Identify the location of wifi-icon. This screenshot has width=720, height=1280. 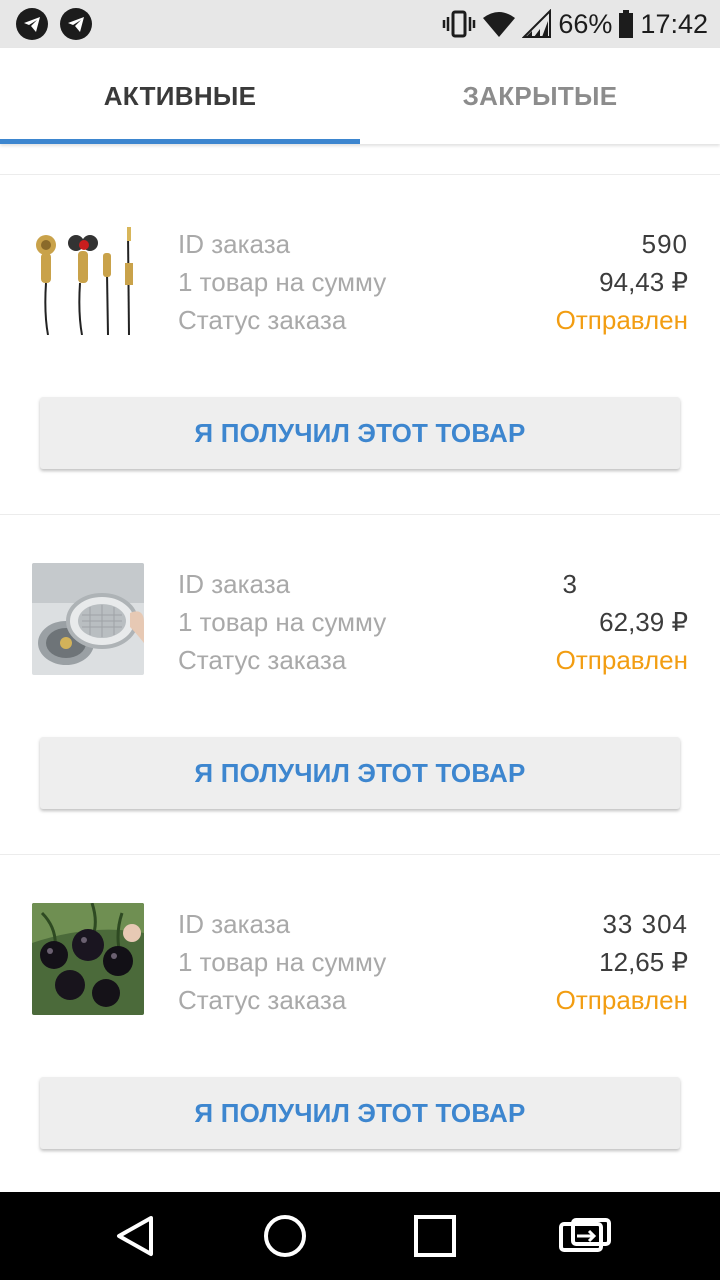
(499, 24).